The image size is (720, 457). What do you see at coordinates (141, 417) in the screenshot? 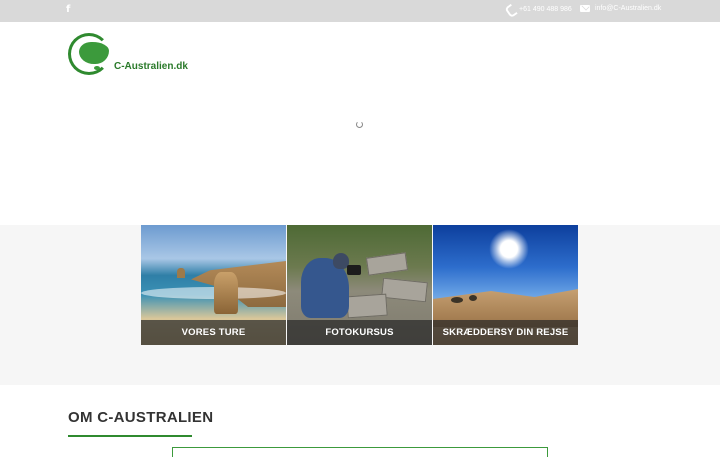
I see `section-title: OM C-AUSTRALIEN` at bounding box center [141, 417].